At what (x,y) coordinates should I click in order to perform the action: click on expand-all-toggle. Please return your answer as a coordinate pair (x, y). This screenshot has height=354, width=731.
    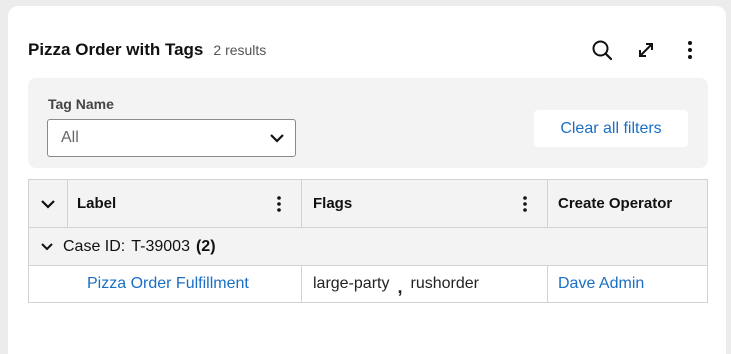
    Looking at the image, I should click on (48, 203).